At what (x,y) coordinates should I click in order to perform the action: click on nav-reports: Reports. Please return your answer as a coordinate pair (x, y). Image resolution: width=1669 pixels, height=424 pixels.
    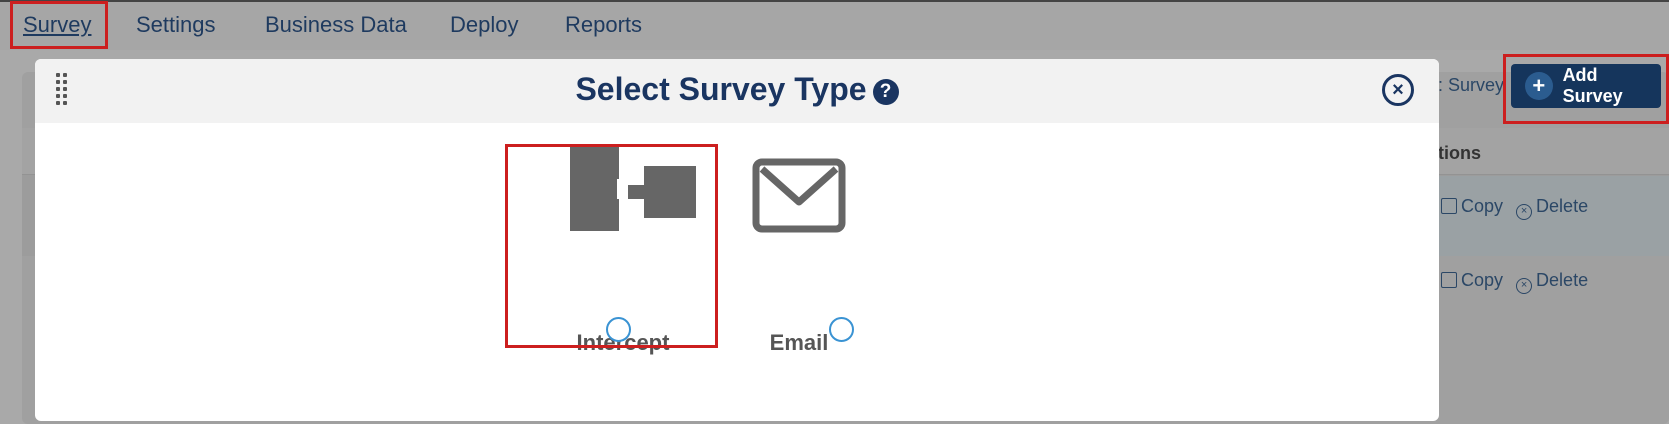
    Looking at the image, I should click on (603, 25).